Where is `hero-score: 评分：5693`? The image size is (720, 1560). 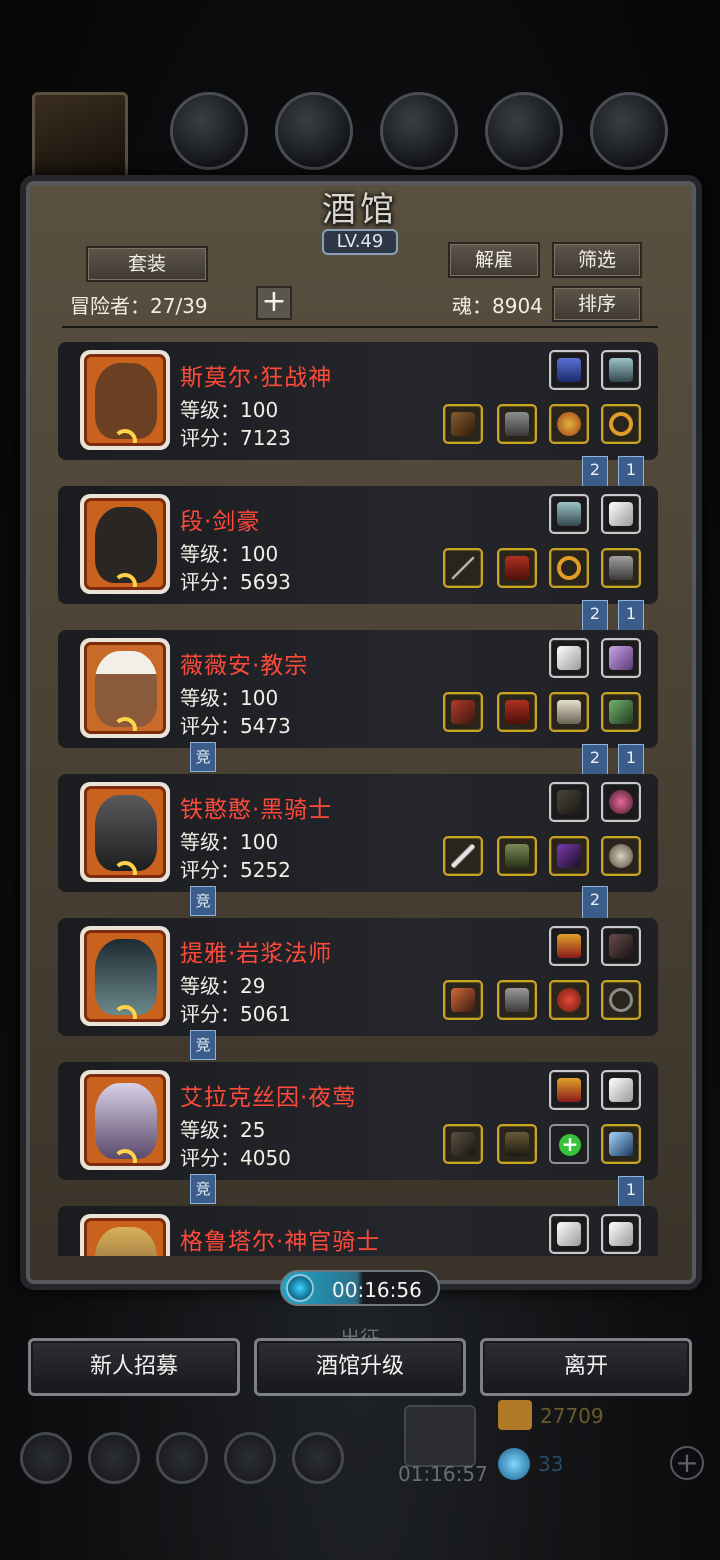 hero-score: 评分：5693 is located at coordinates (235, 582).